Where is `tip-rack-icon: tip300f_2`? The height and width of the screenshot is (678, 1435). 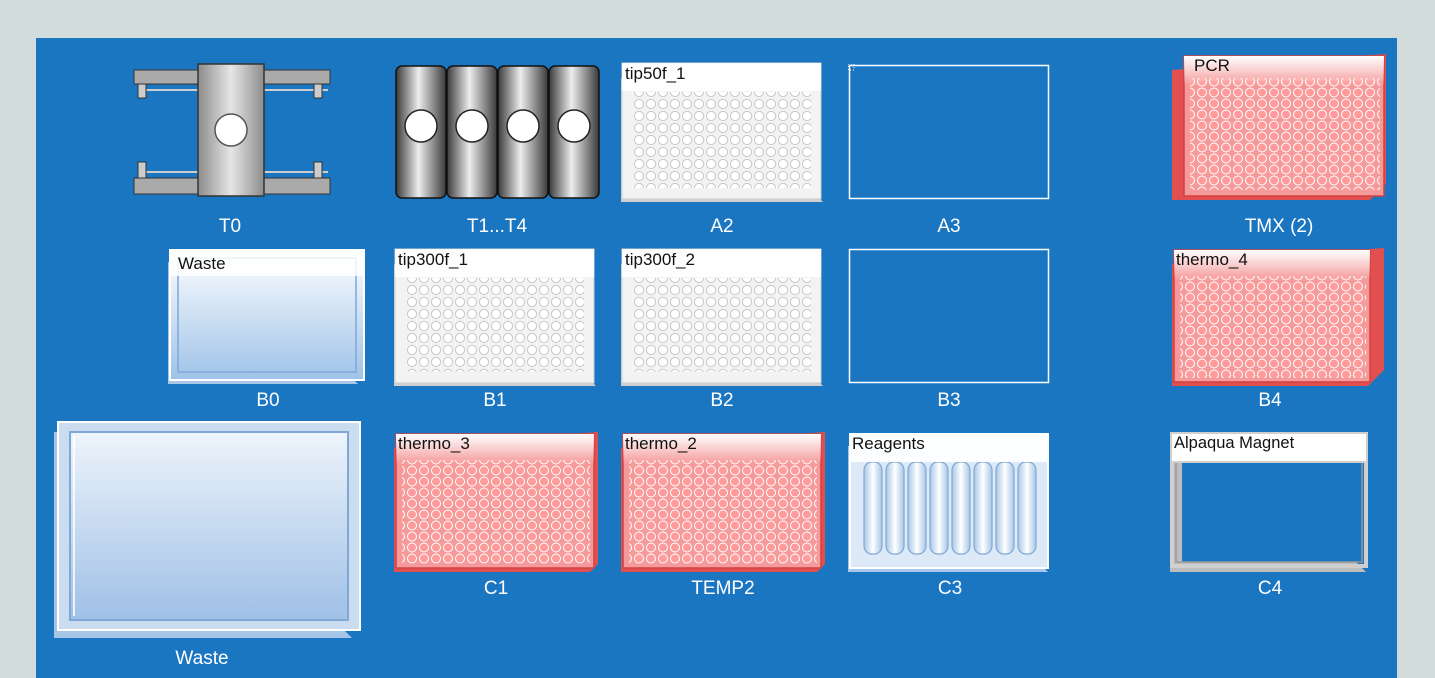 tip-rack-icon: tip300f_2 is located at coordinates (722, 317).